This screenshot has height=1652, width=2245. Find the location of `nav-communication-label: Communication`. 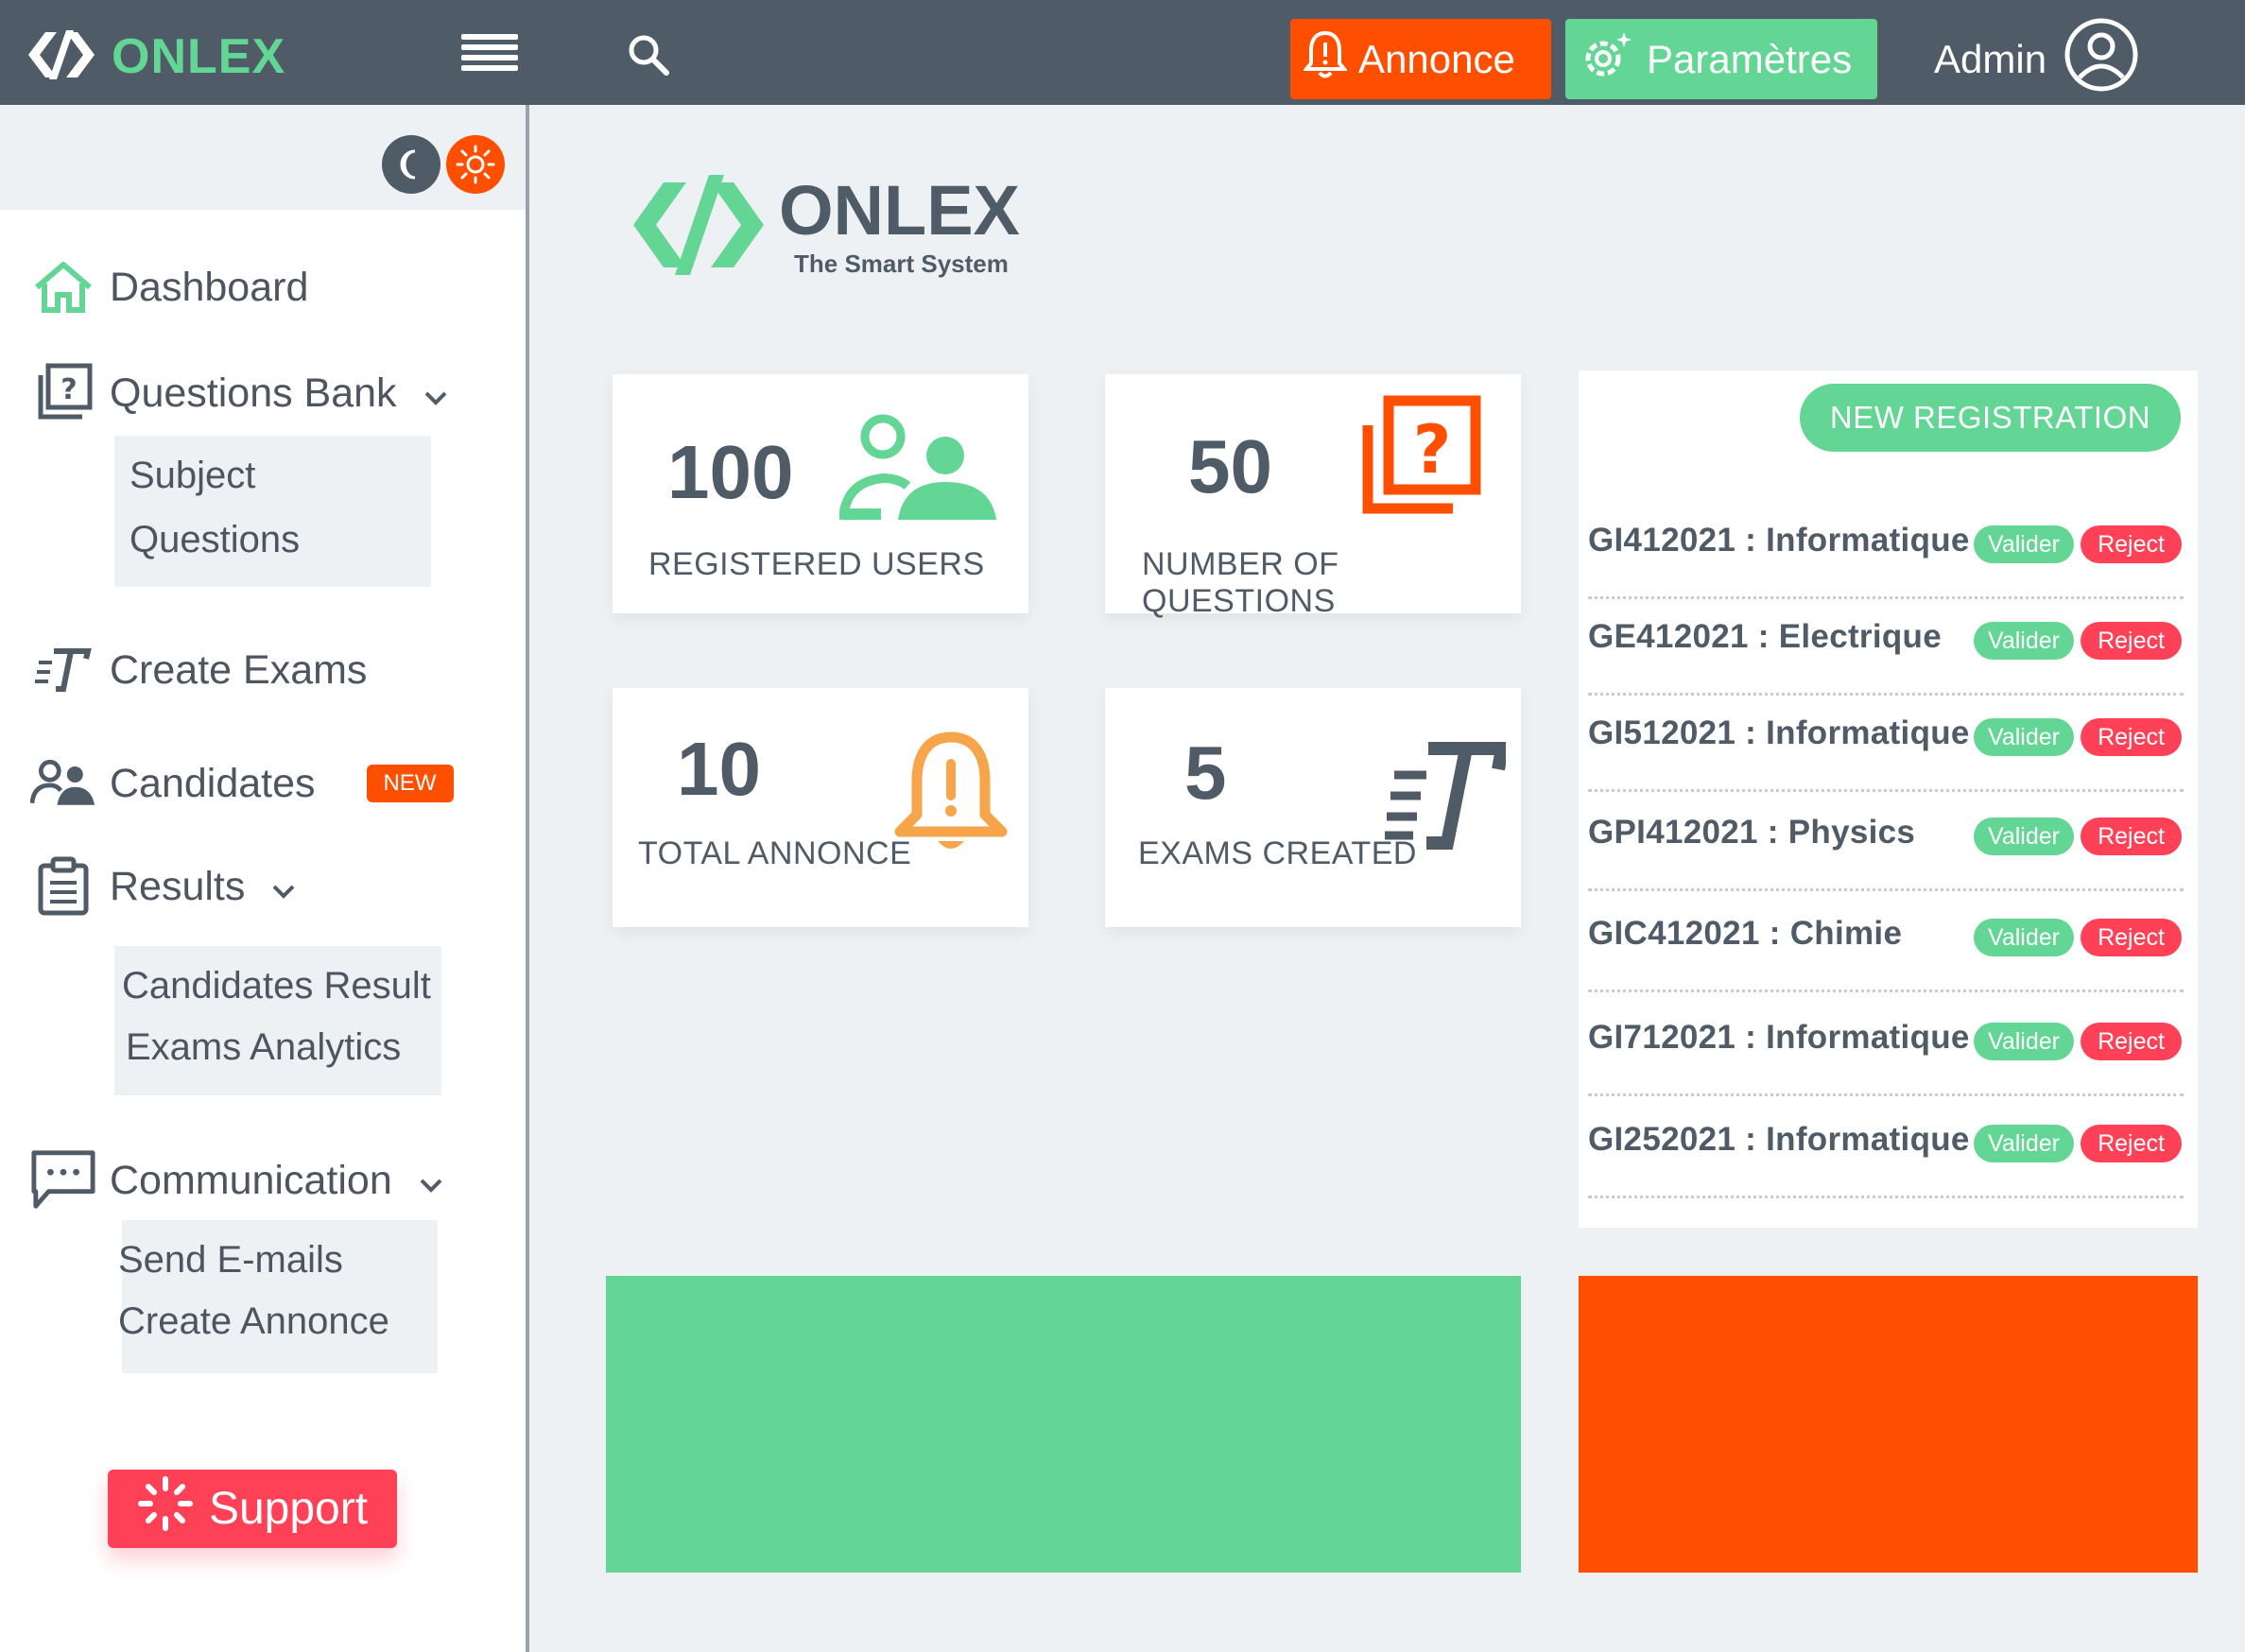

nav-communication-label: Communication is located at coordinates (251, 1180).